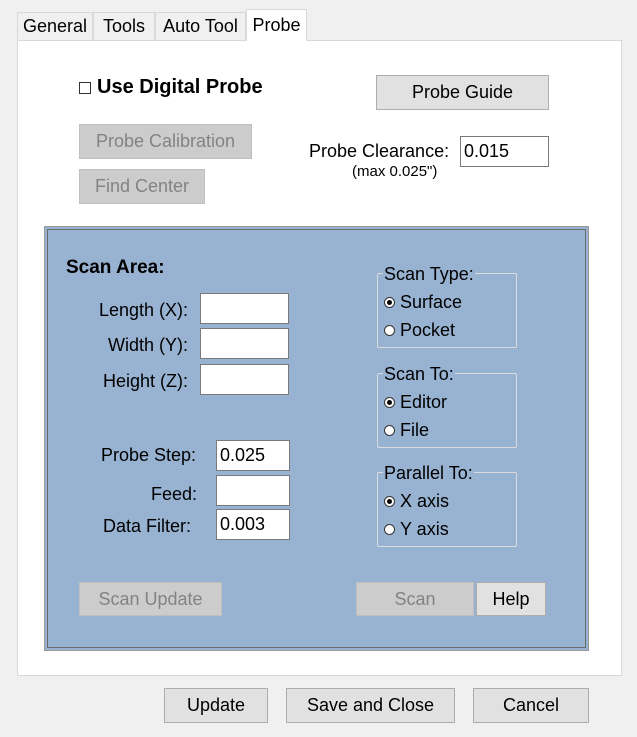  I want to click on tab-tools: Tools, so click(124, 26).